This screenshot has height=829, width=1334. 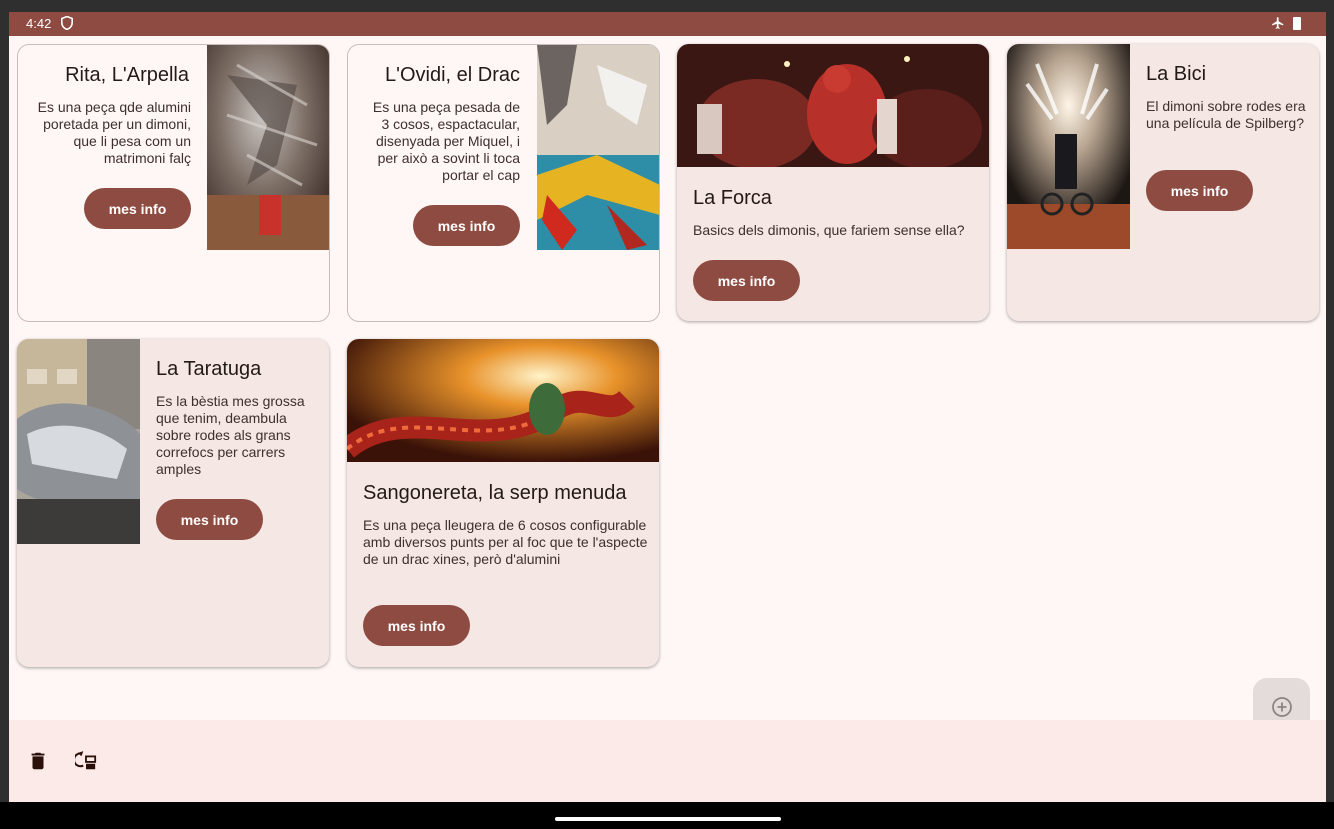 I want to click on status-bar: 4:42, so click(x=667, y=24).